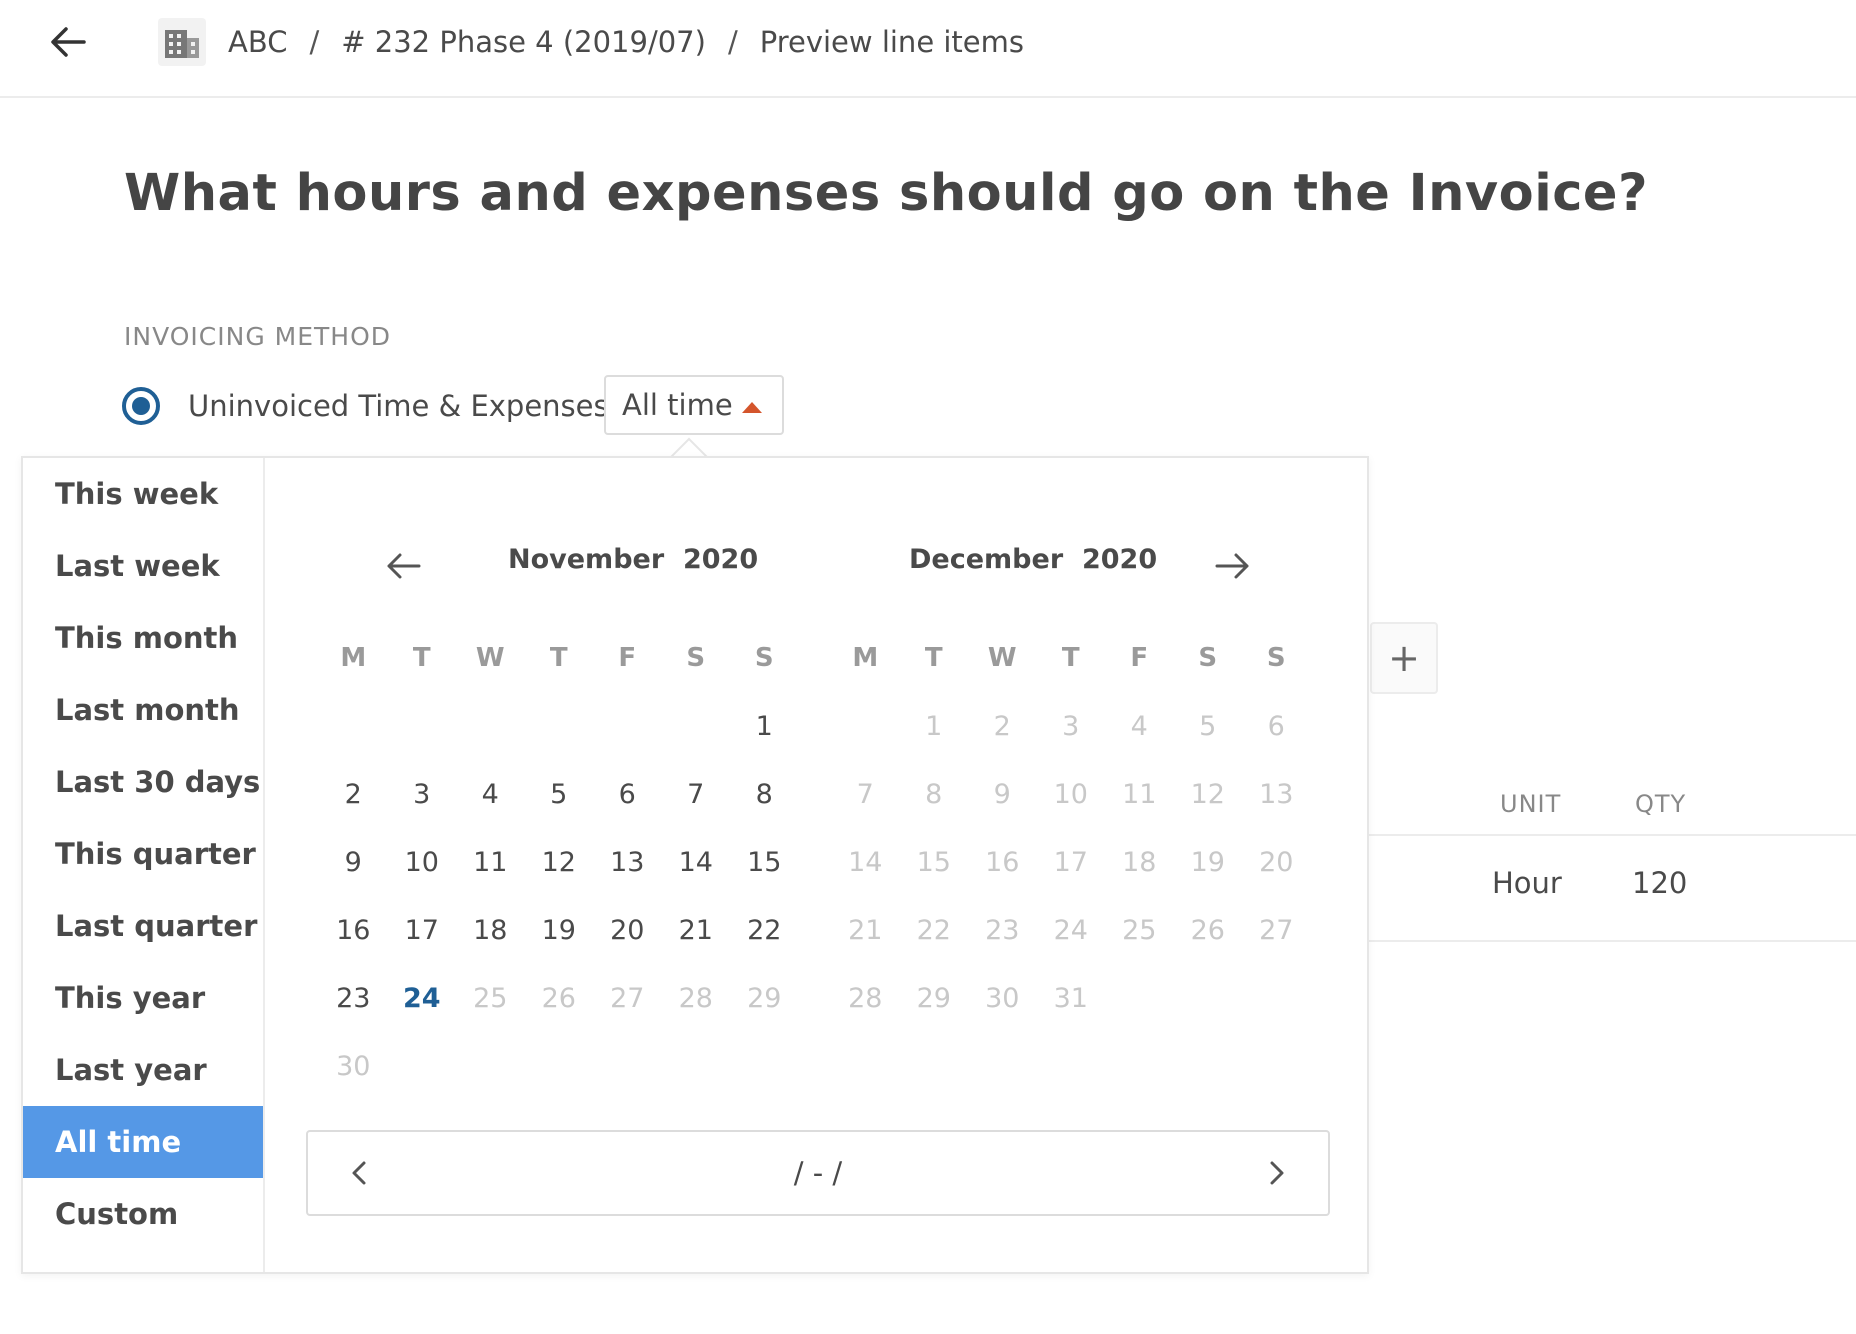 The width and height of the screenshot is (1856, 1334). I want to click on preset-last-week: Last week, so click(143, 566).